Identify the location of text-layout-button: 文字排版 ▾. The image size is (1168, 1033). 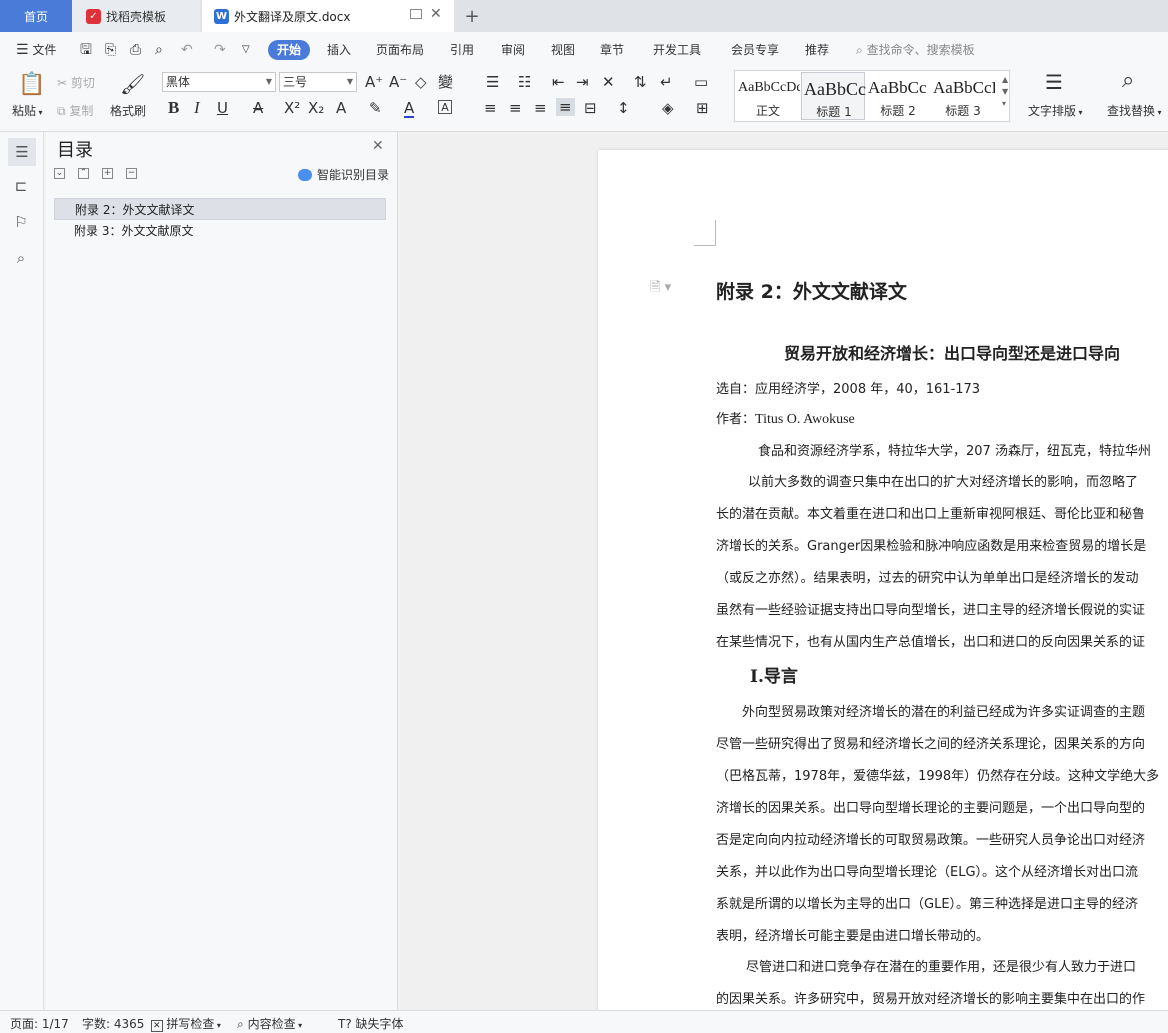
(1055, 110).